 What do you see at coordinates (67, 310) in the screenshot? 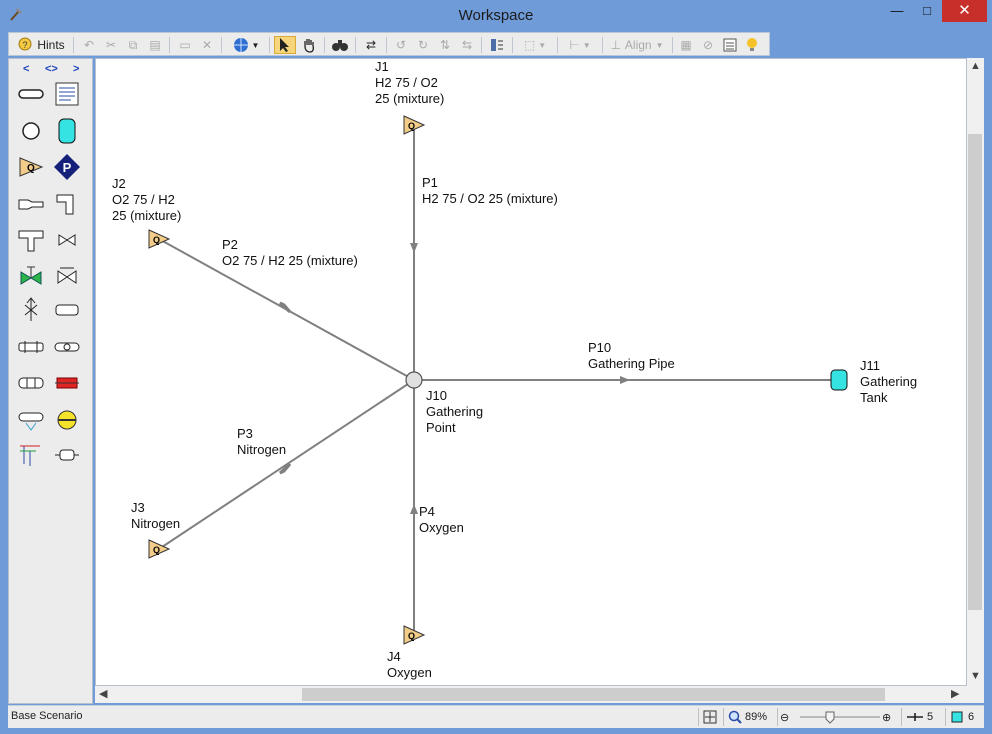
I see `dead-end-tool-icon` at bounding box center [67, 310].